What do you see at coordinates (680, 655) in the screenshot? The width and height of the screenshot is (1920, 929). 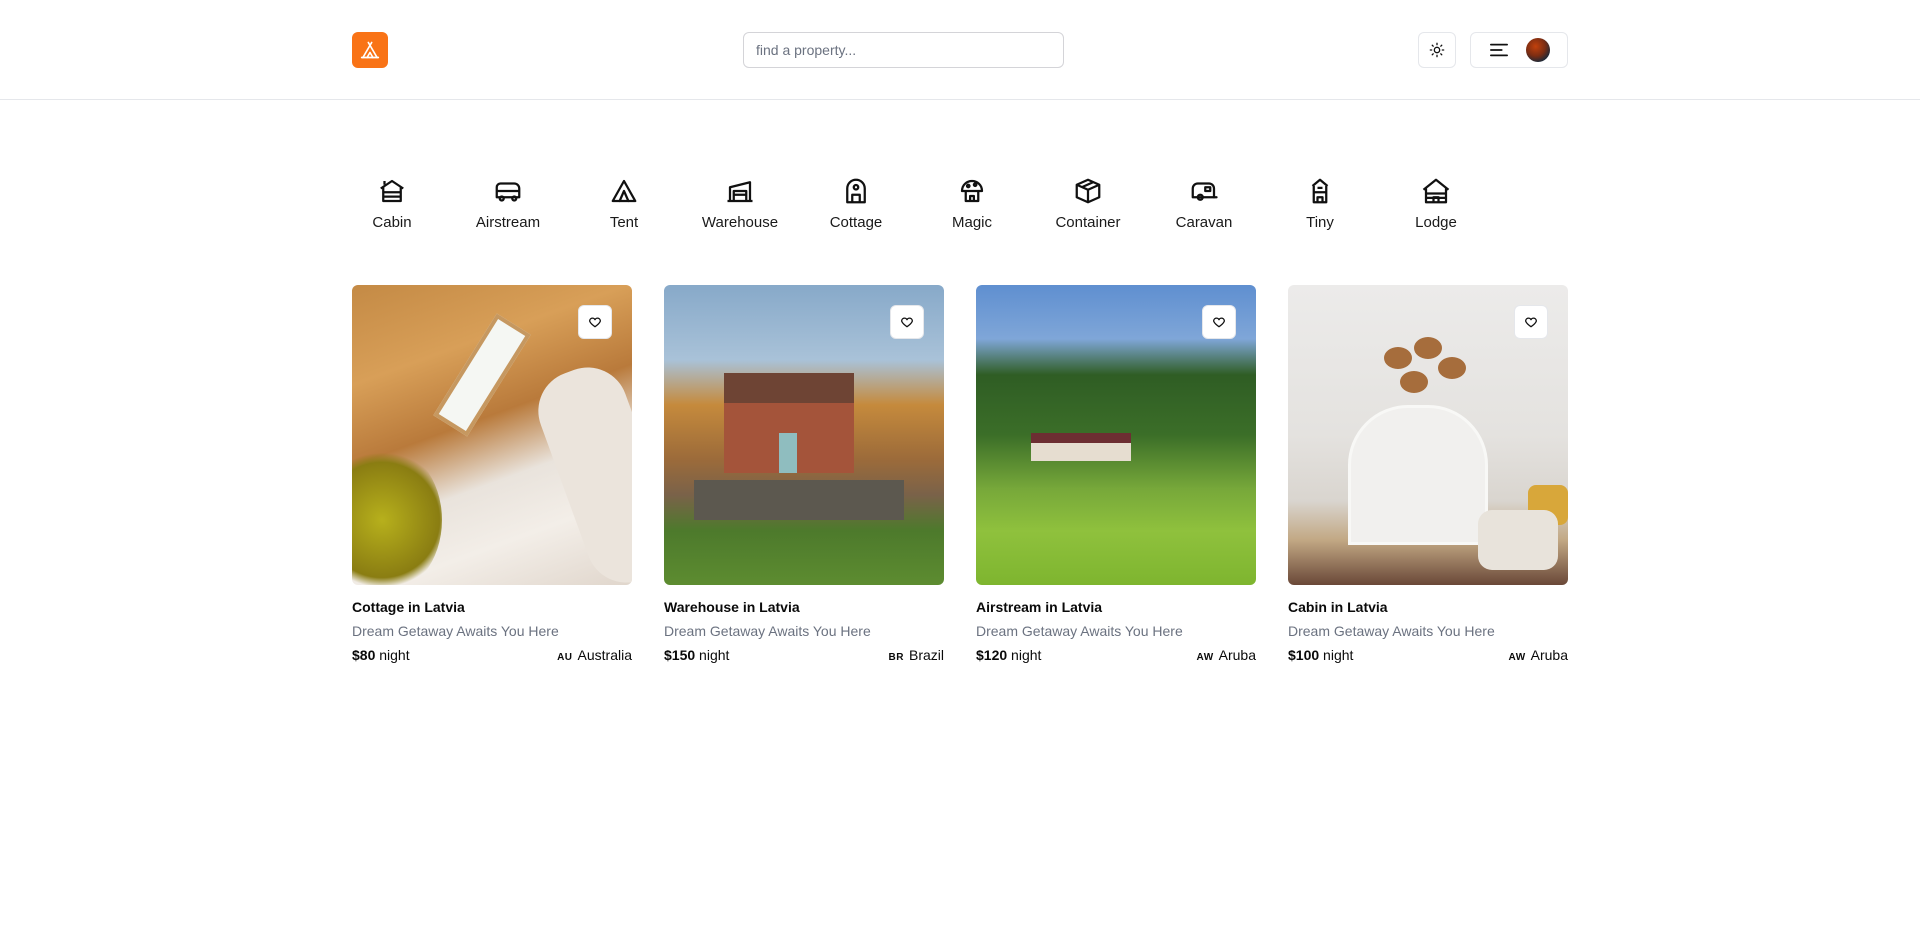 I see `price-amount: $150` at bounding box center [680, 655].